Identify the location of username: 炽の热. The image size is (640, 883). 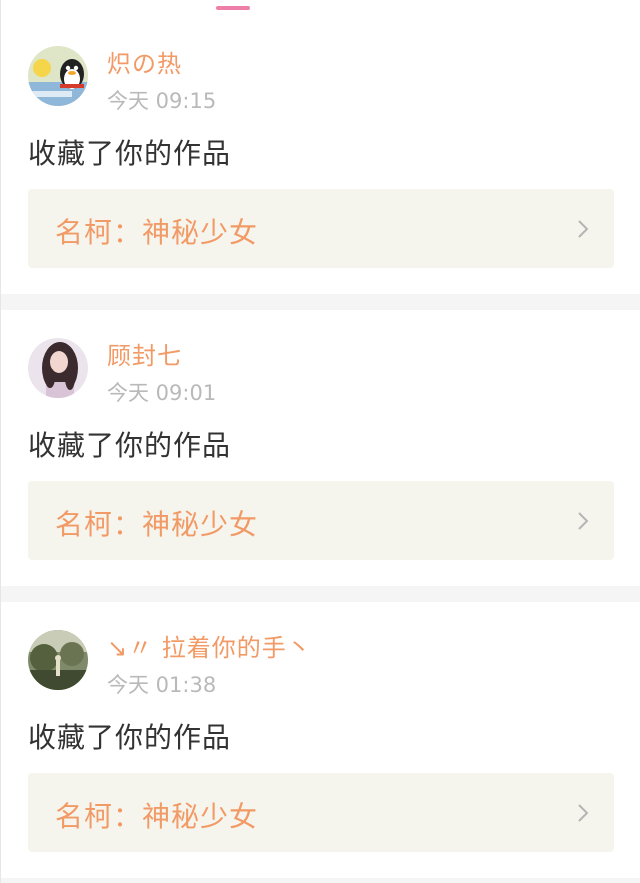
(144, 61).